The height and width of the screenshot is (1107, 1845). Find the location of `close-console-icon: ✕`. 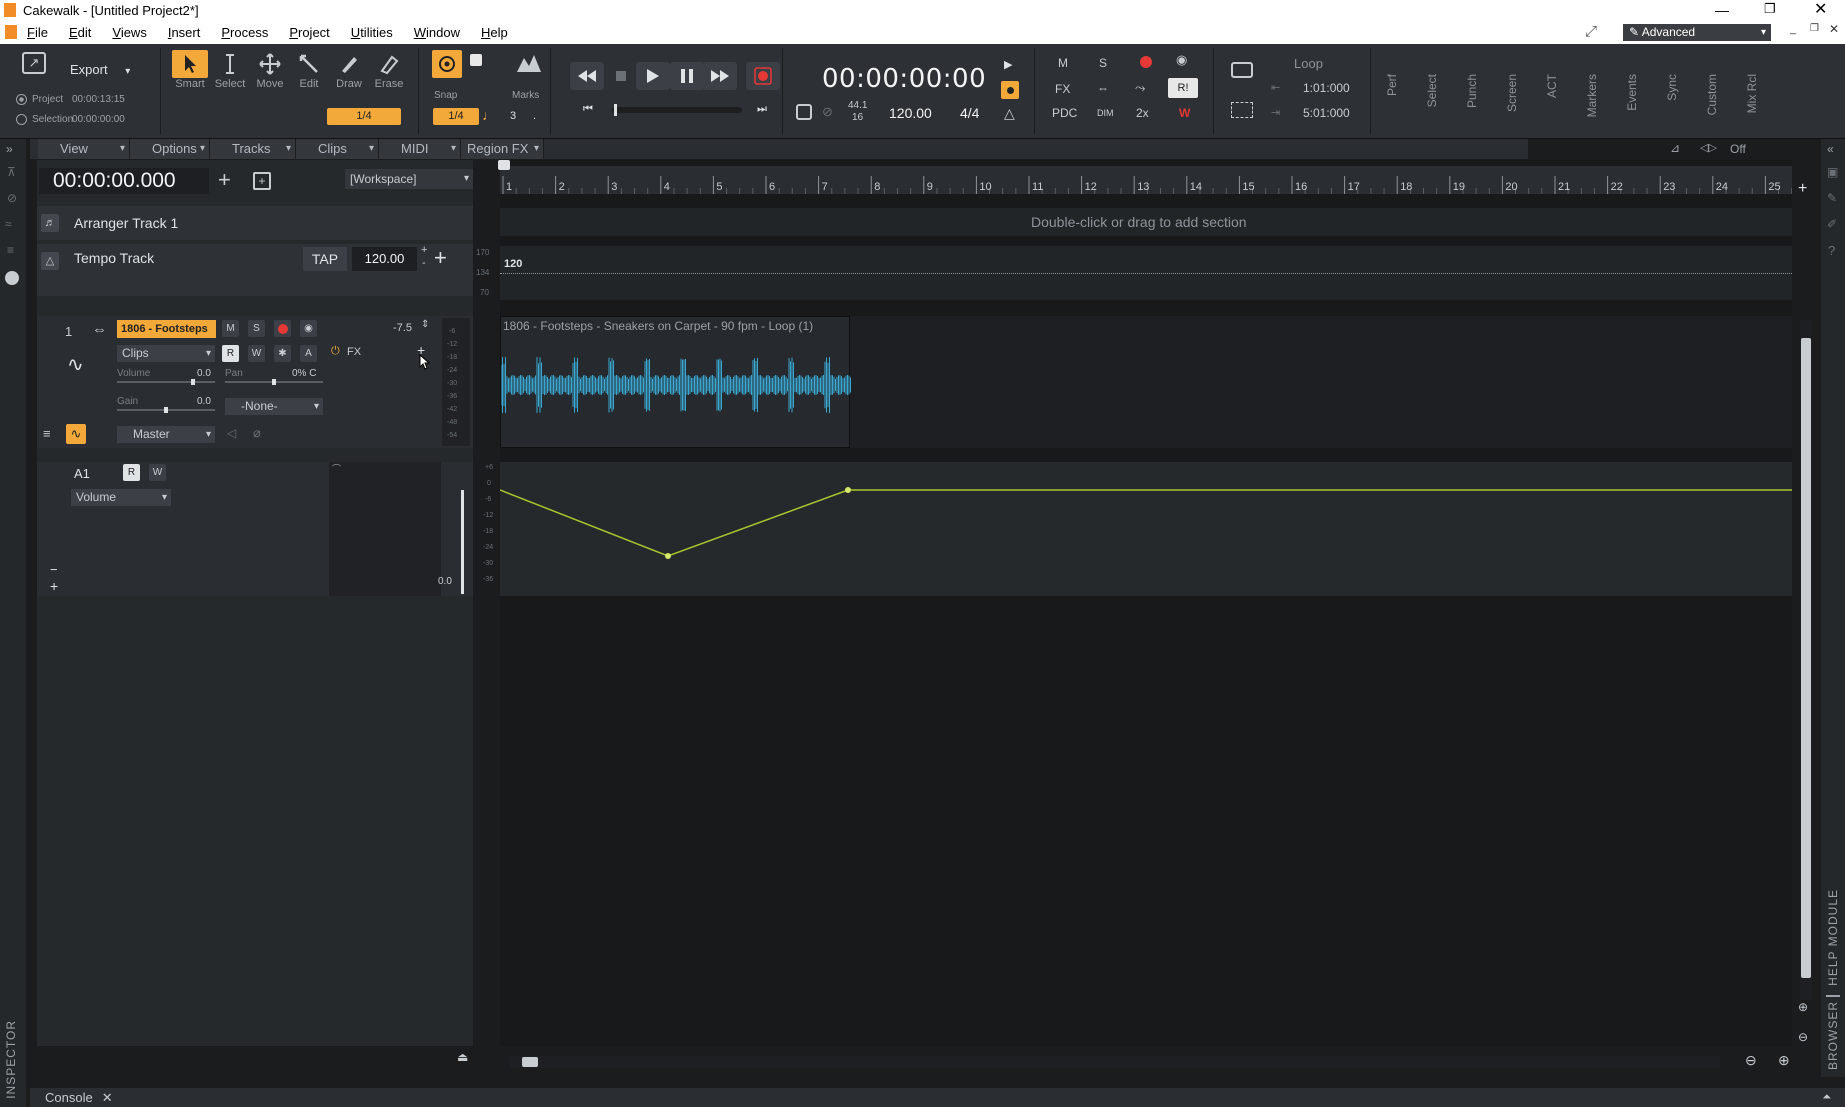

close-console-icon: ✕ is located at coordinates (107, 1098).